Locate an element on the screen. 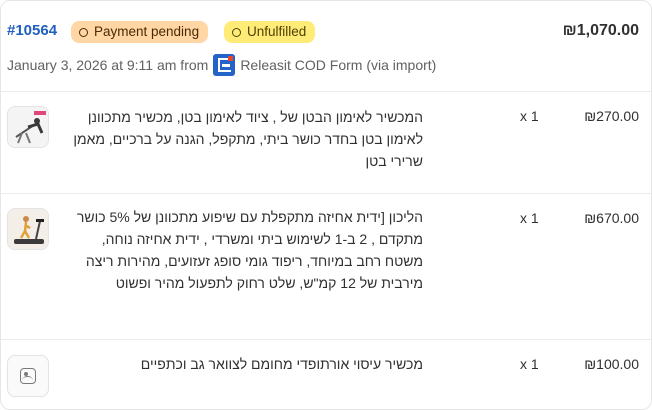 Image resolution: width=652 pixels, height=410 pixels. order-source: Releasit COD Form (via import) is located at coordinates (338, 65).